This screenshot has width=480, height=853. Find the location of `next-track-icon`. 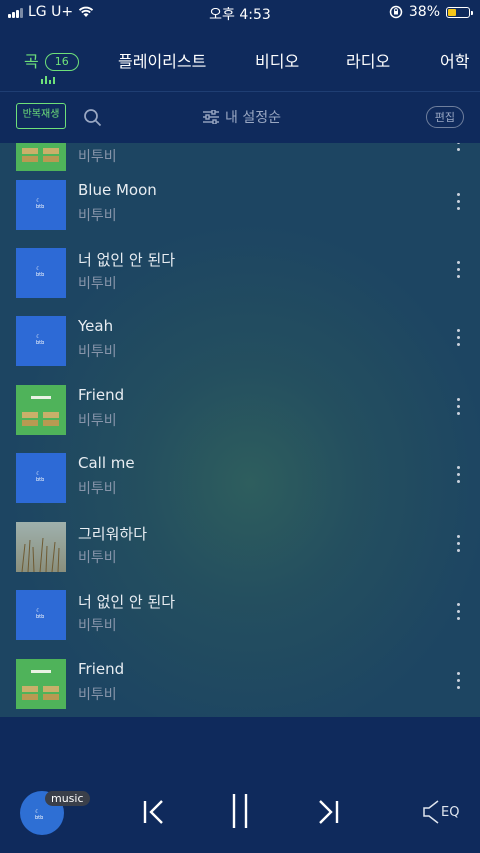

next-track-icon is located at coordinates (328, 812).